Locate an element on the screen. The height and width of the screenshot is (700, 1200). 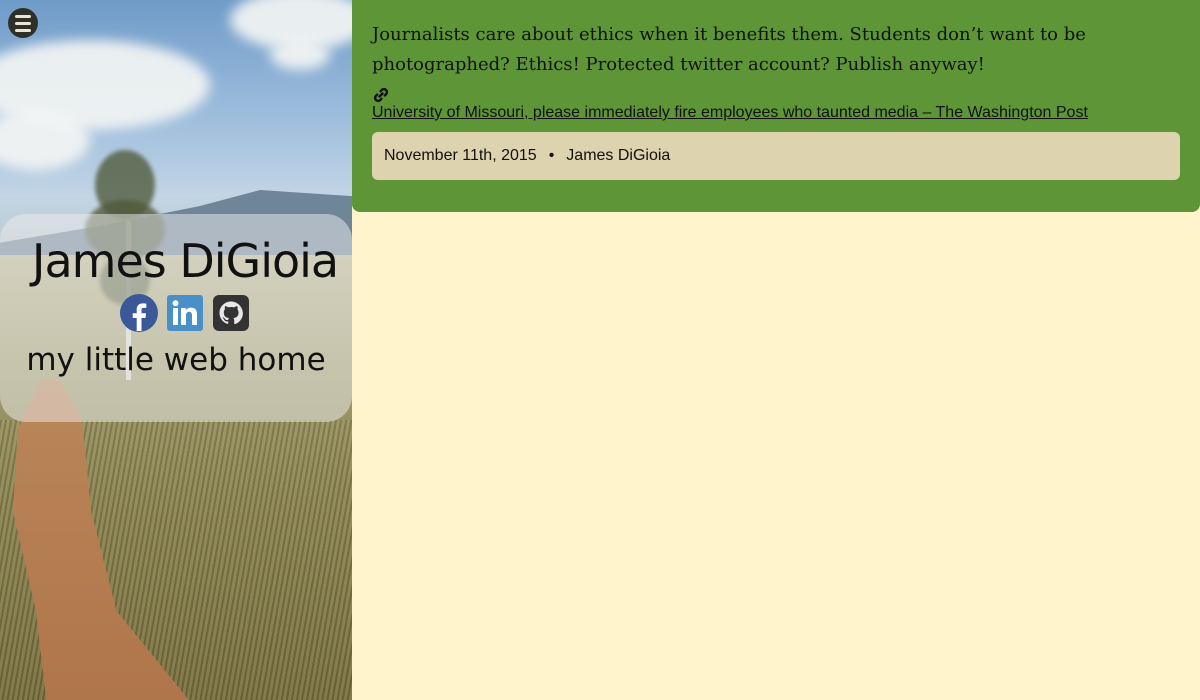
site-owner-name: James DiGioia is located at coordinates (185, 261).